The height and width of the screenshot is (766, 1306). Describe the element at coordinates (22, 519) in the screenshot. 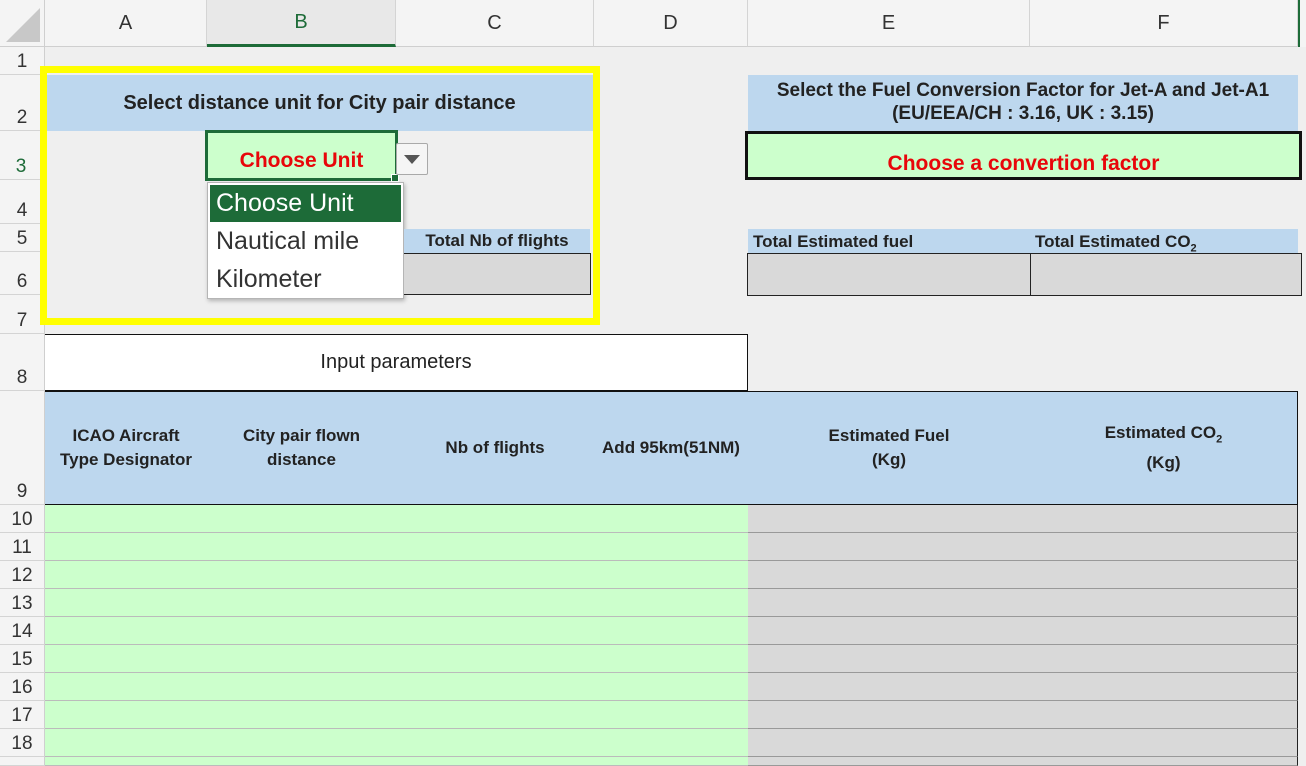

I see `row-header-10: 10` at that location.